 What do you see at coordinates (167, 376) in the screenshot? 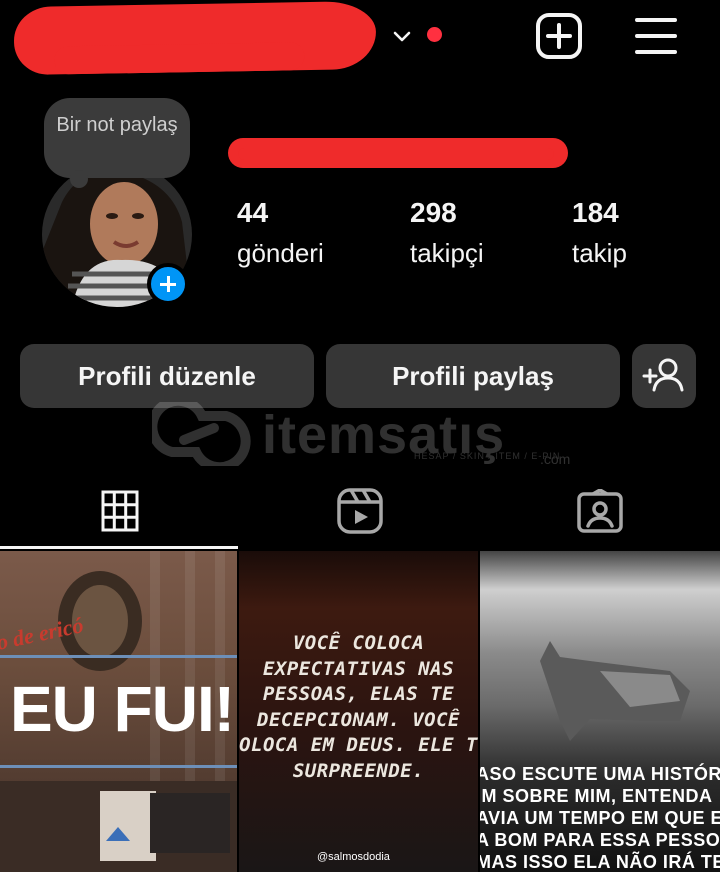
I see `edit-profile-button: Profili düzenle` at bounding box center [167, 376].